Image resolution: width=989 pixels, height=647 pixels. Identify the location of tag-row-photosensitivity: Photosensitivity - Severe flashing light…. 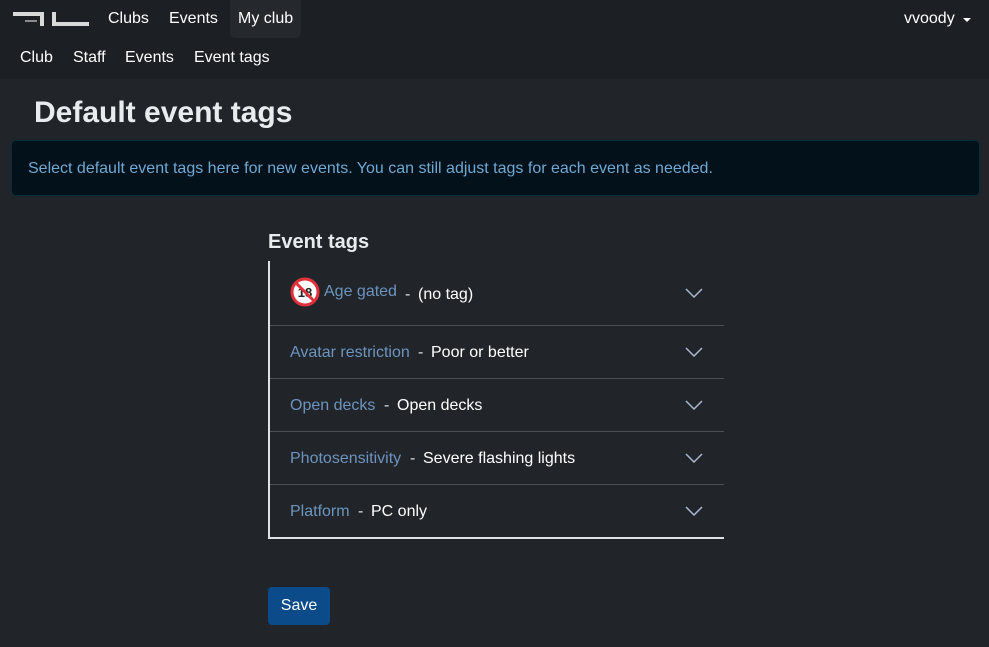
(497, 458).